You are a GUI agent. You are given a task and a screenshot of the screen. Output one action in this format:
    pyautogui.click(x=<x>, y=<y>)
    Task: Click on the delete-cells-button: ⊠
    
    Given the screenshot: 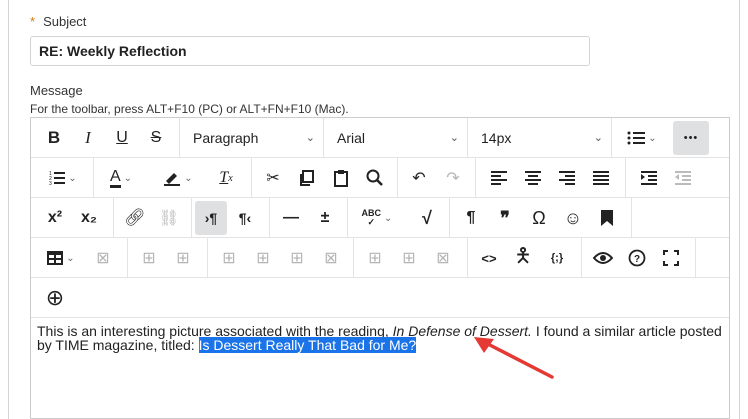 What is the action you would take?
    pyautogui.click(x=331, y=258)
    